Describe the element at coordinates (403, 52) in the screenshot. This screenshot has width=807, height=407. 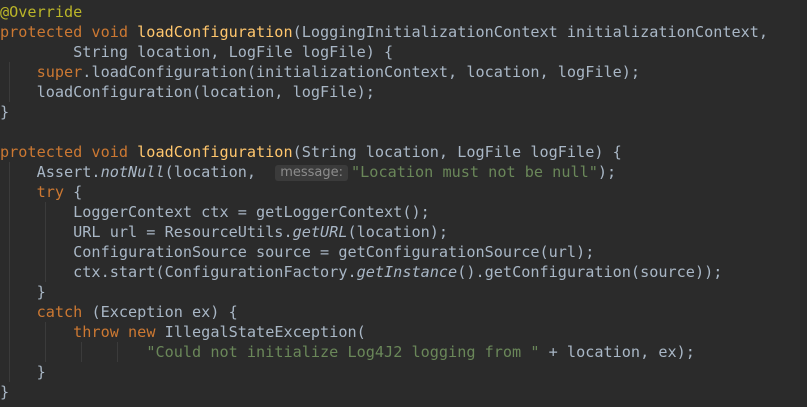
I see `code-line: String location, LogFile logFile) {` at that location.